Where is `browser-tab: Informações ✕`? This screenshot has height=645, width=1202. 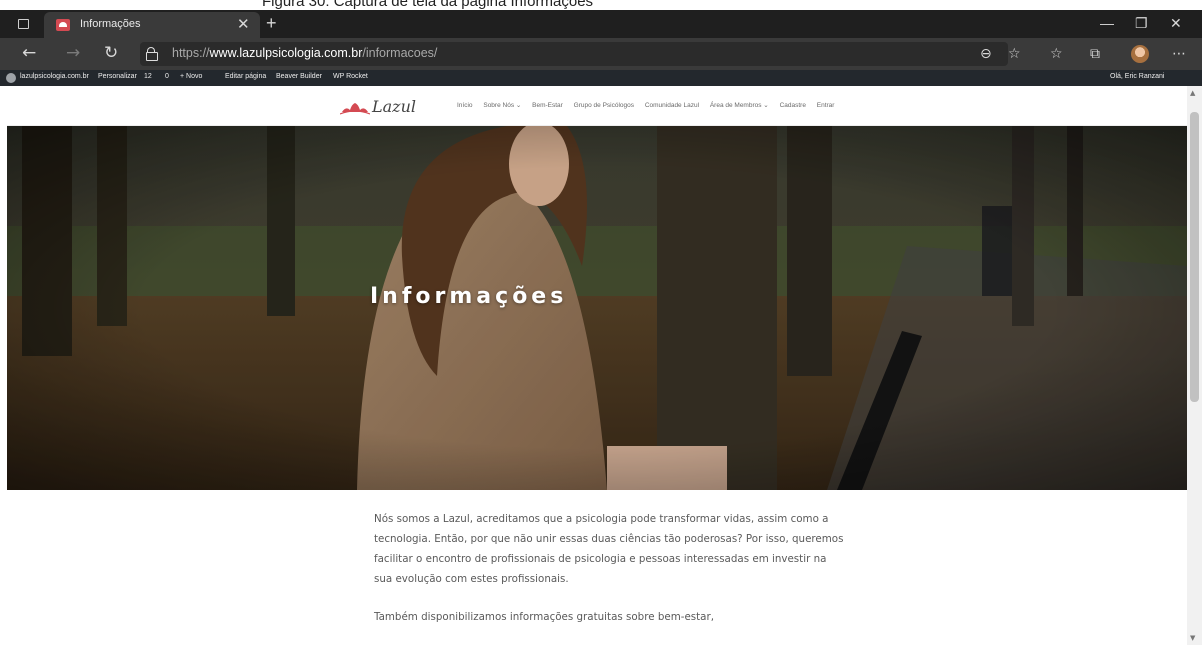
browser-tab: Informações ✕ is located at coordinates (152, 25).